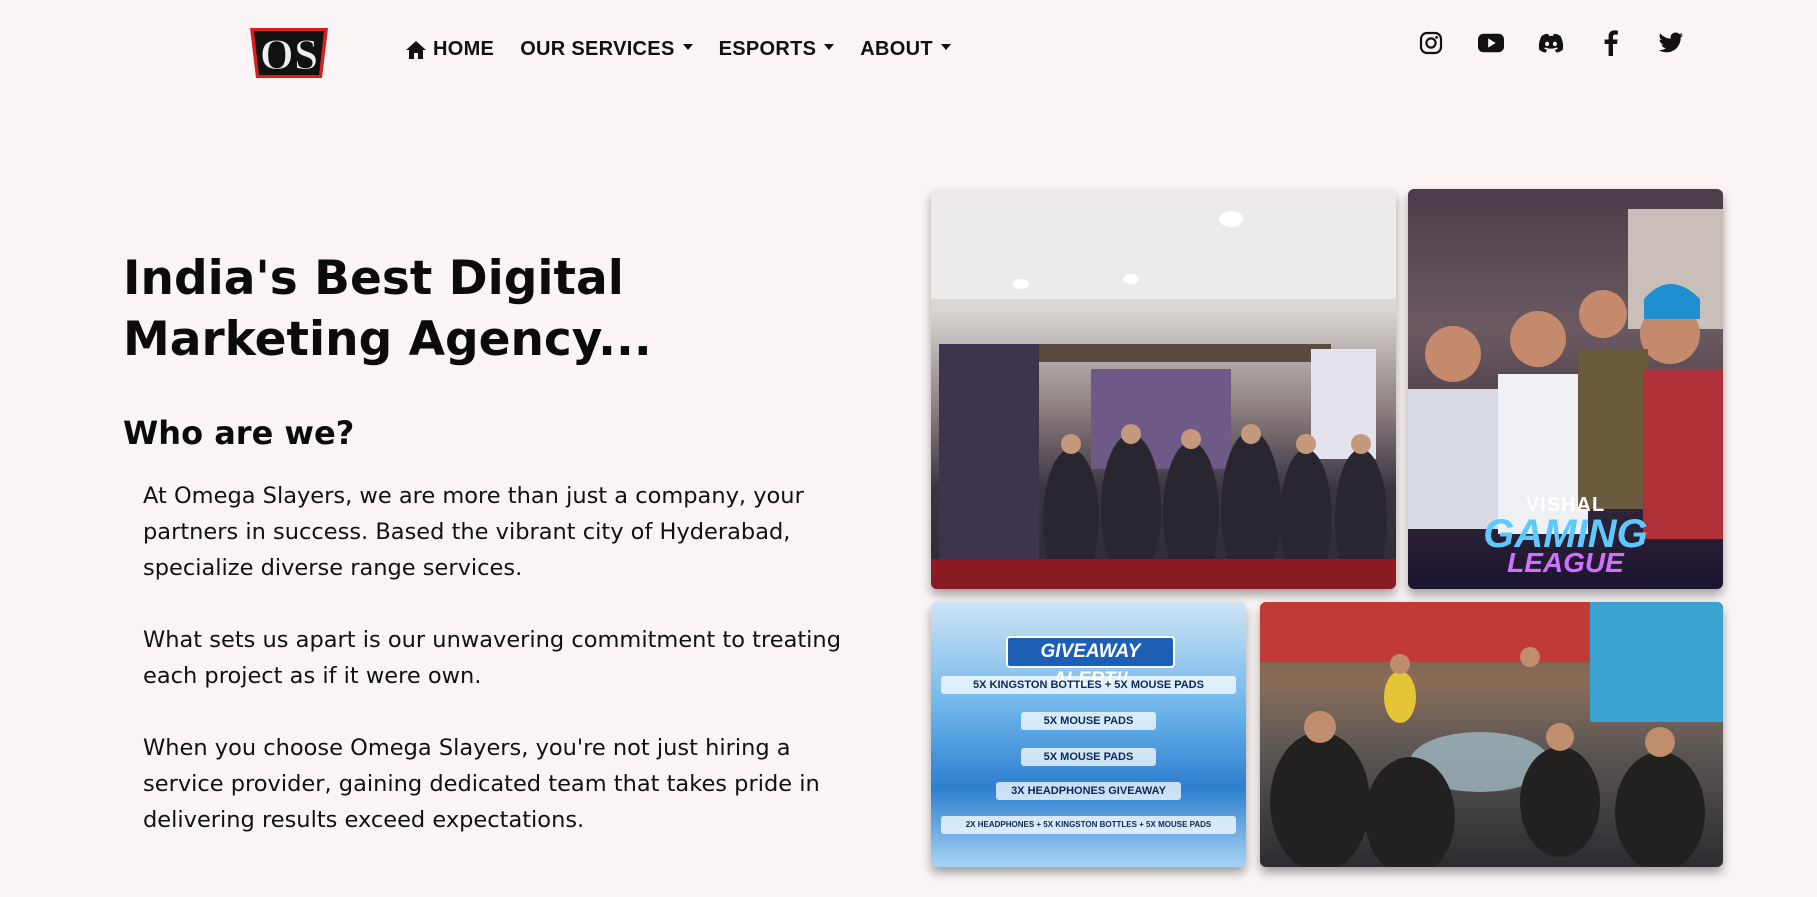  I want to click on nav-about: ABOUT, so click(905, 49).